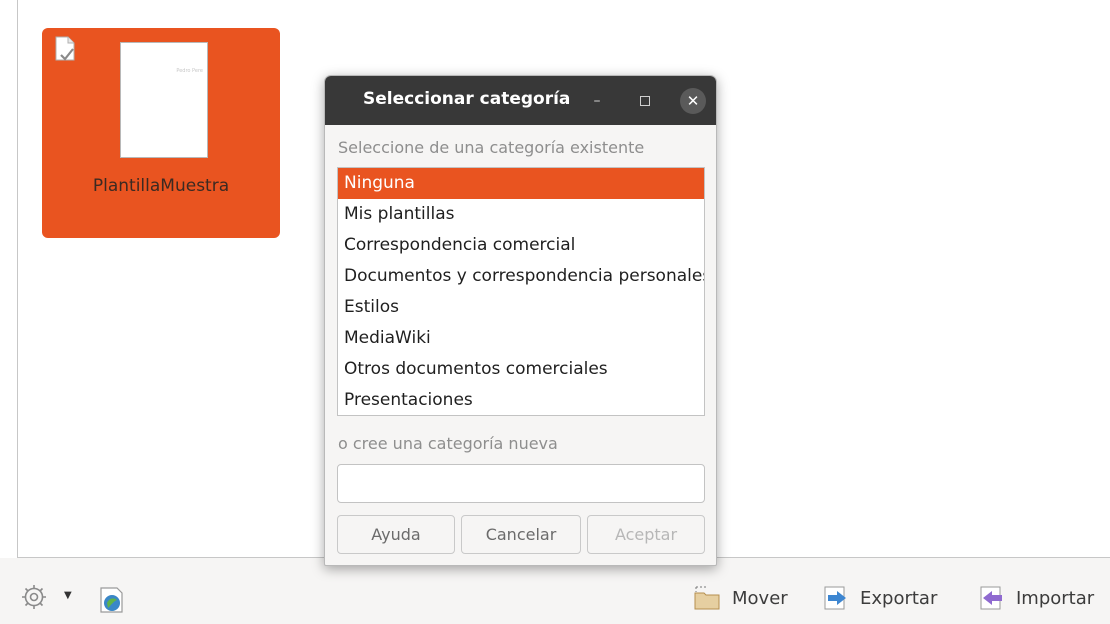 This screenshot has width=1110, height=624. Describe the element at coordinates (17, 279) in the screenshot. I see `panel-left-border` at that location.